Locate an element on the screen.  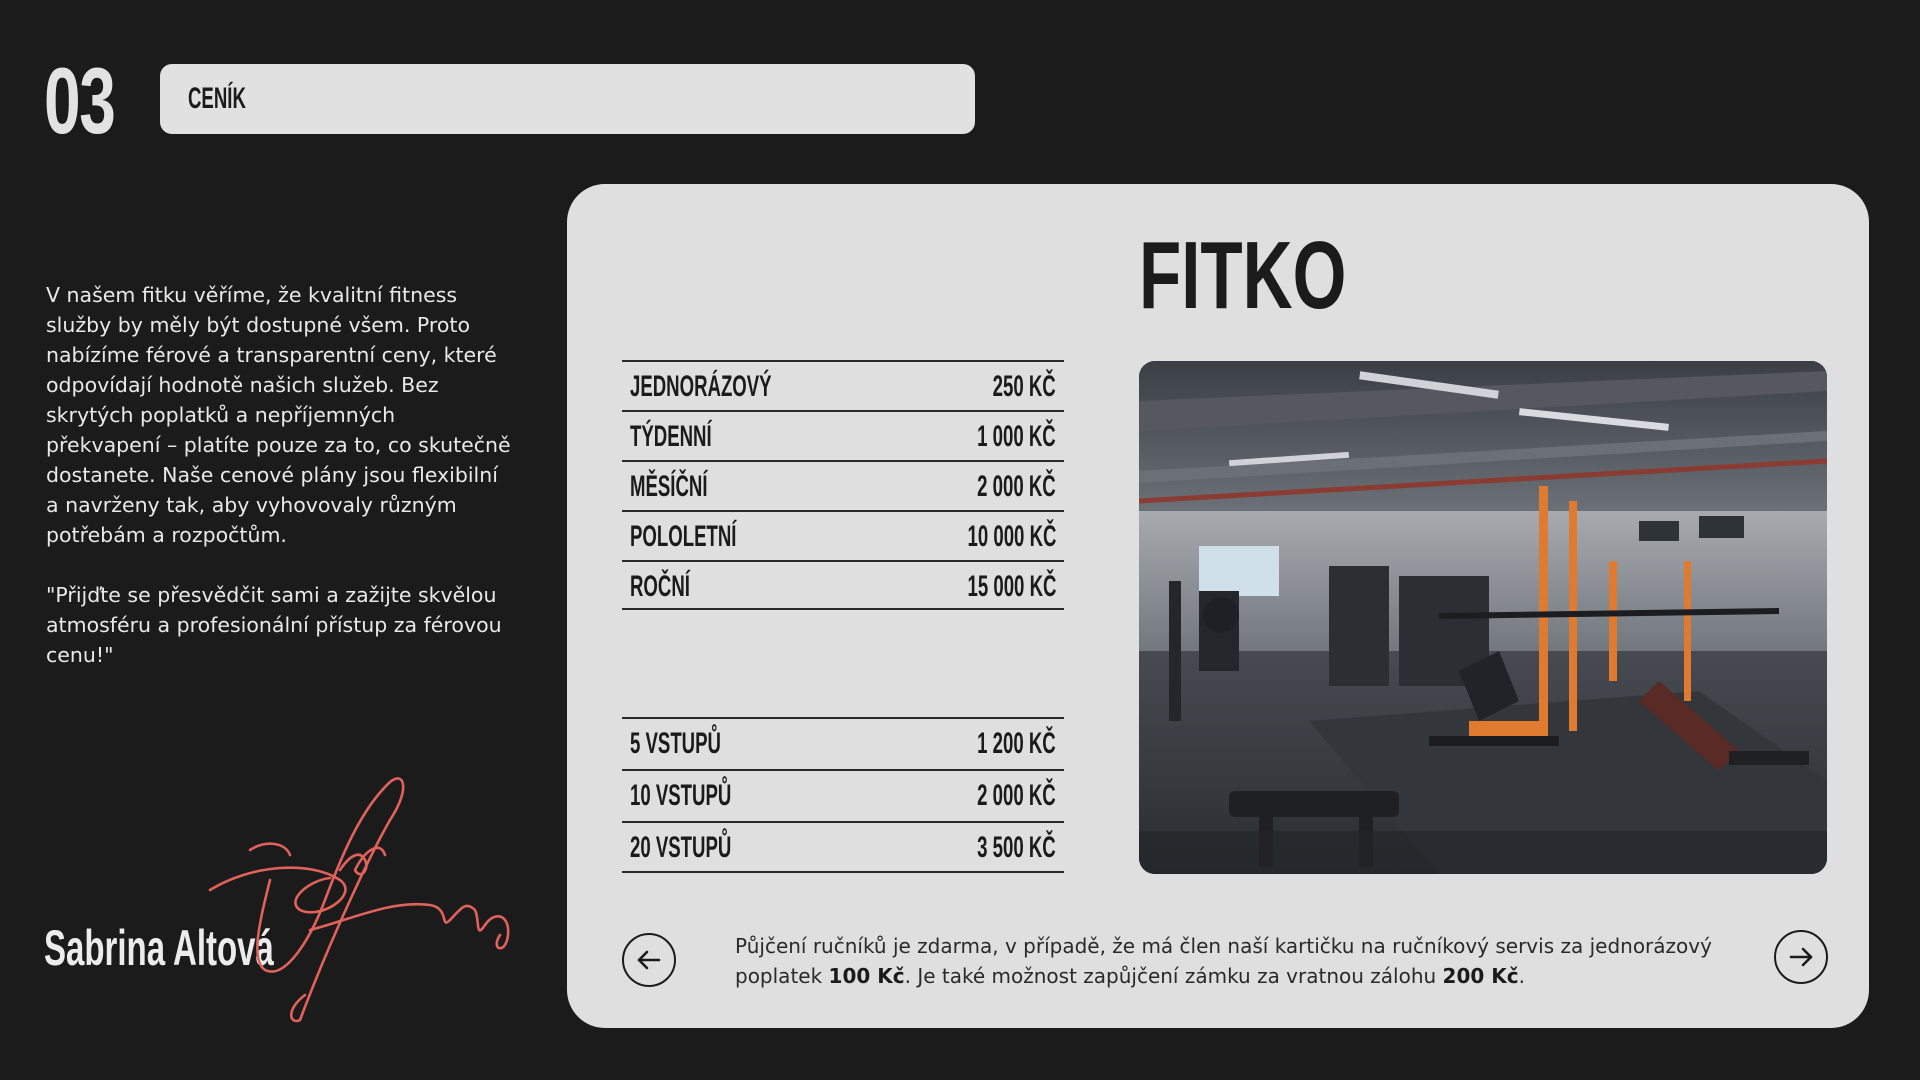
price-name: 5 VSTUPŮ is located at coordinates (675, 743).